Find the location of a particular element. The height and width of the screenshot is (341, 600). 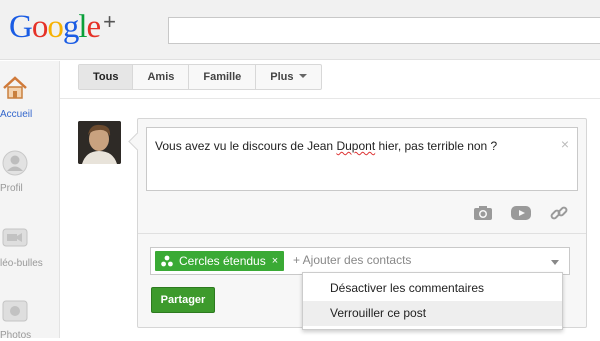

circle-chip: Cercles étendus × is located at coordinates (220, 261).